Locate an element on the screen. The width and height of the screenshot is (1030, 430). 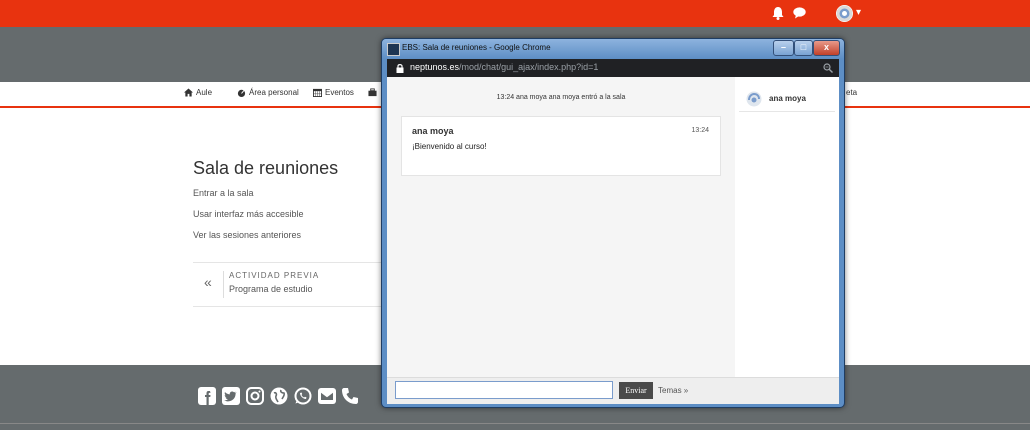
message-input is located at coordinates (504, 390).